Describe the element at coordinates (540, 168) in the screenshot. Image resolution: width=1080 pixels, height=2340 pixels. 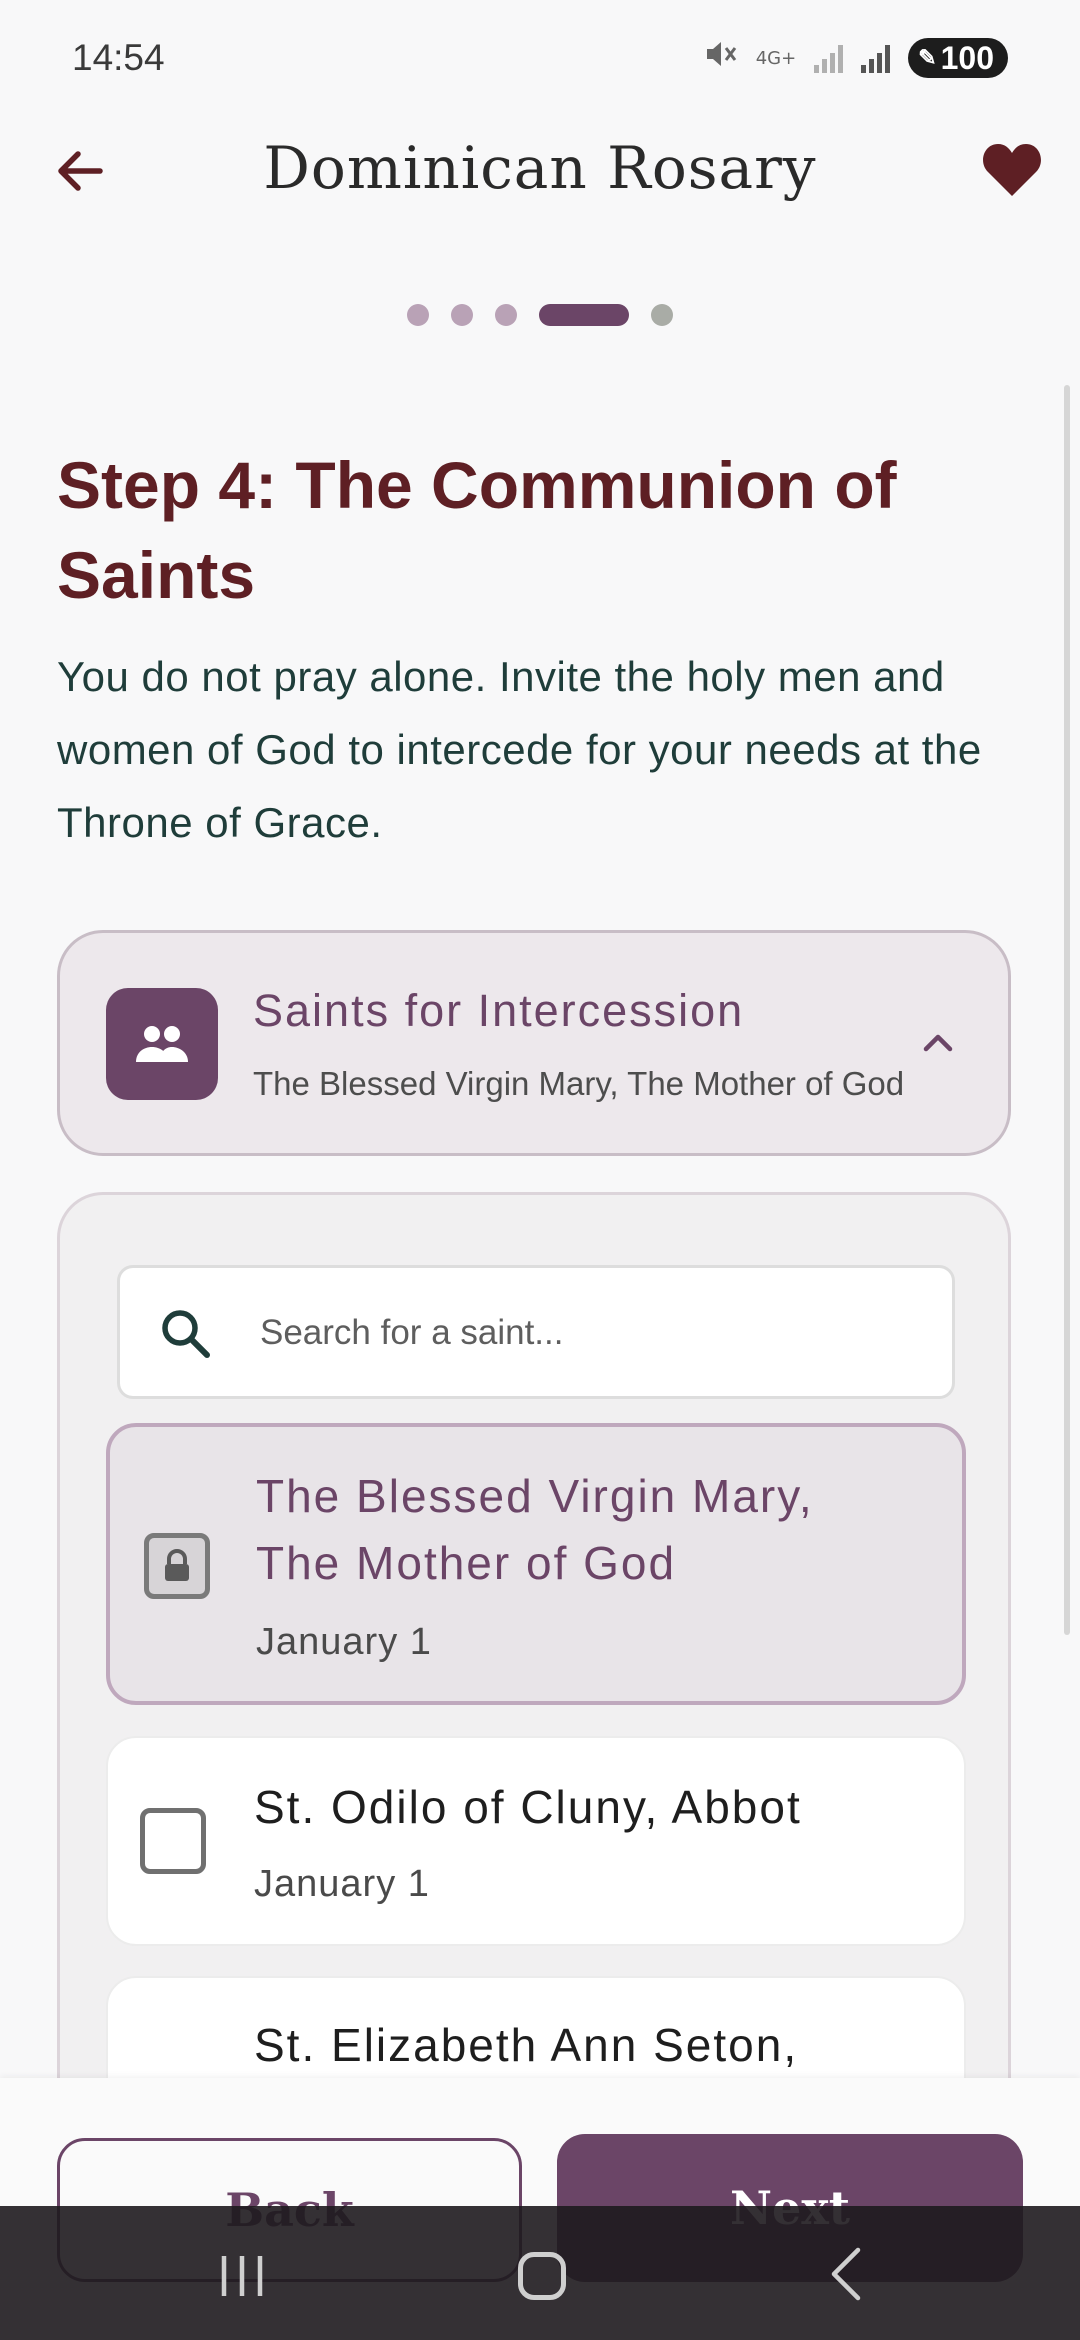
I see `page-title: Dominican Rosary` at that location.